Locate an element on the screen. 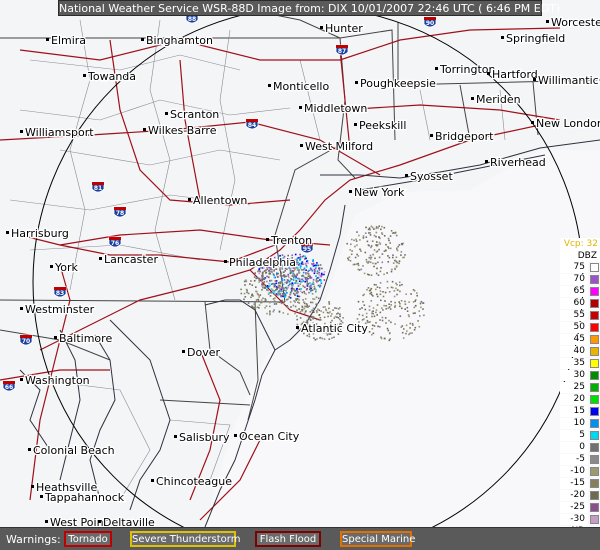 Image resolution: width=600 pixels, height=550 pixels. city-label: Baltimore is located at coordinates (85, 338).